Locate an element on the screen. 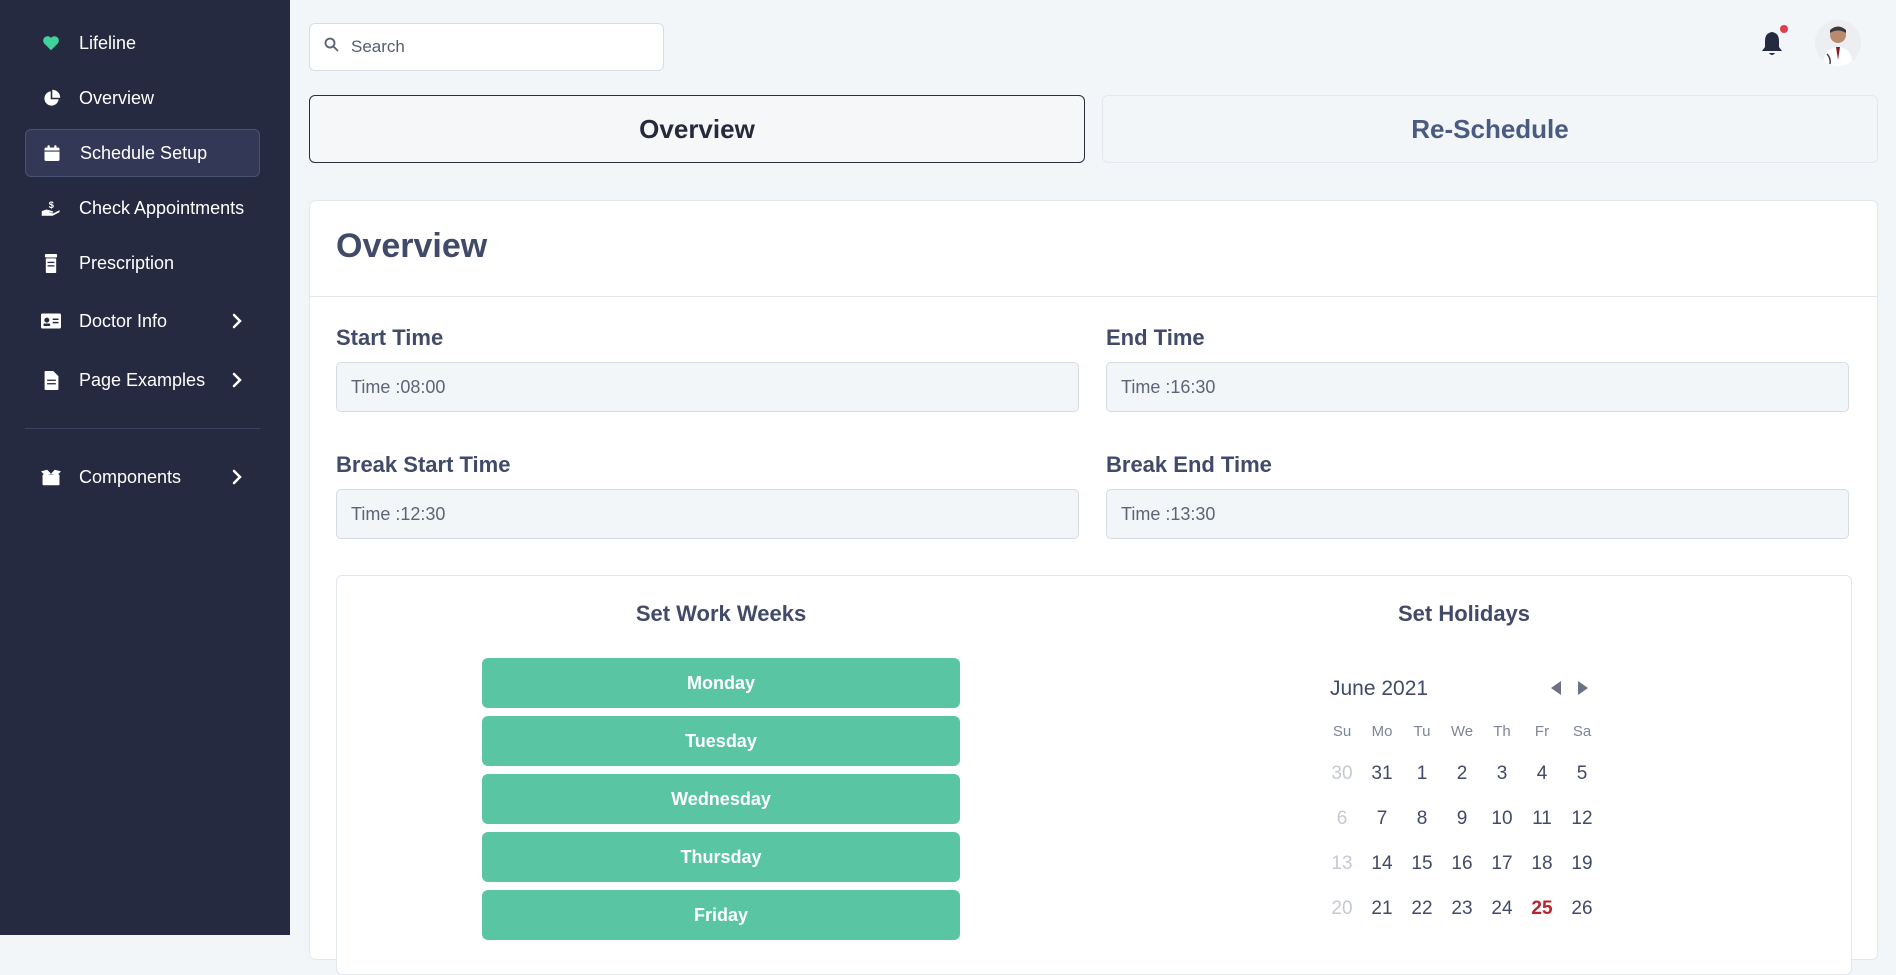 The height and width of the screenshot is (975, 1896). calendar-next-button is located at coordinates (1584, 689).